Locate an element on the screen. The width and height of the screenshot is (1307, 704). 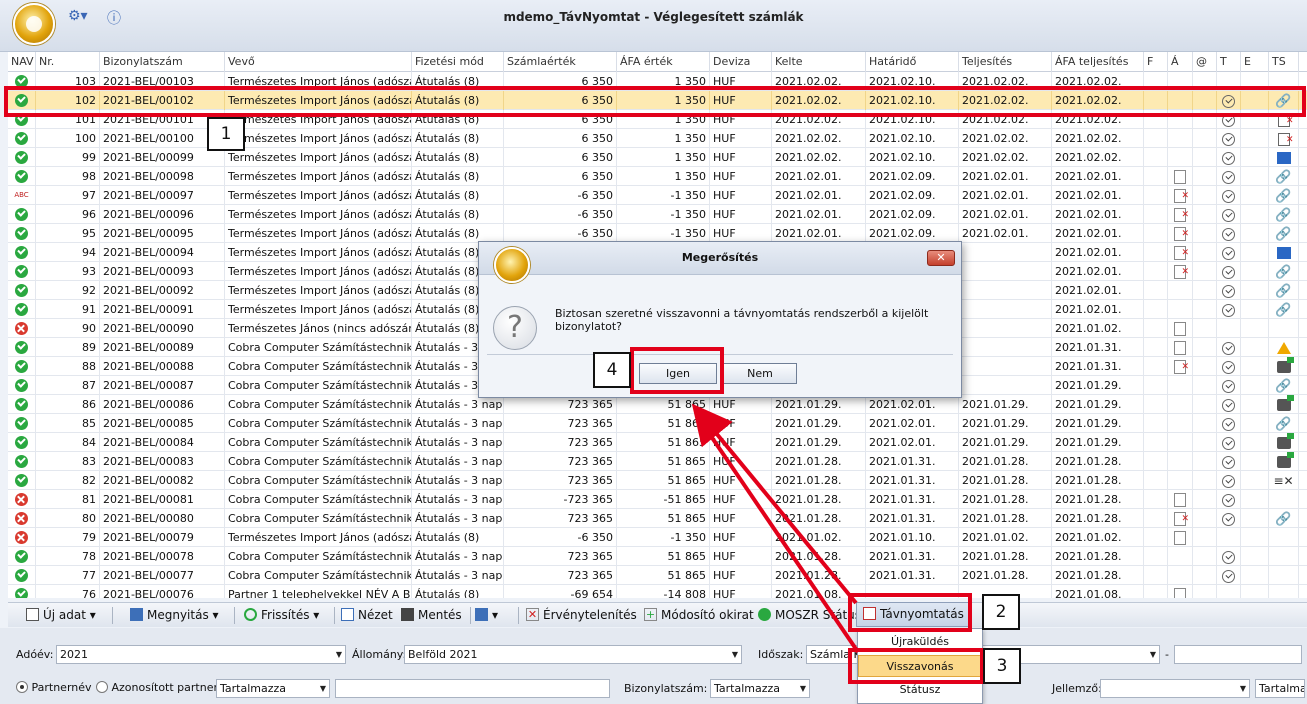
column-header: Teljesítés is located at coordinates (1005, 62).